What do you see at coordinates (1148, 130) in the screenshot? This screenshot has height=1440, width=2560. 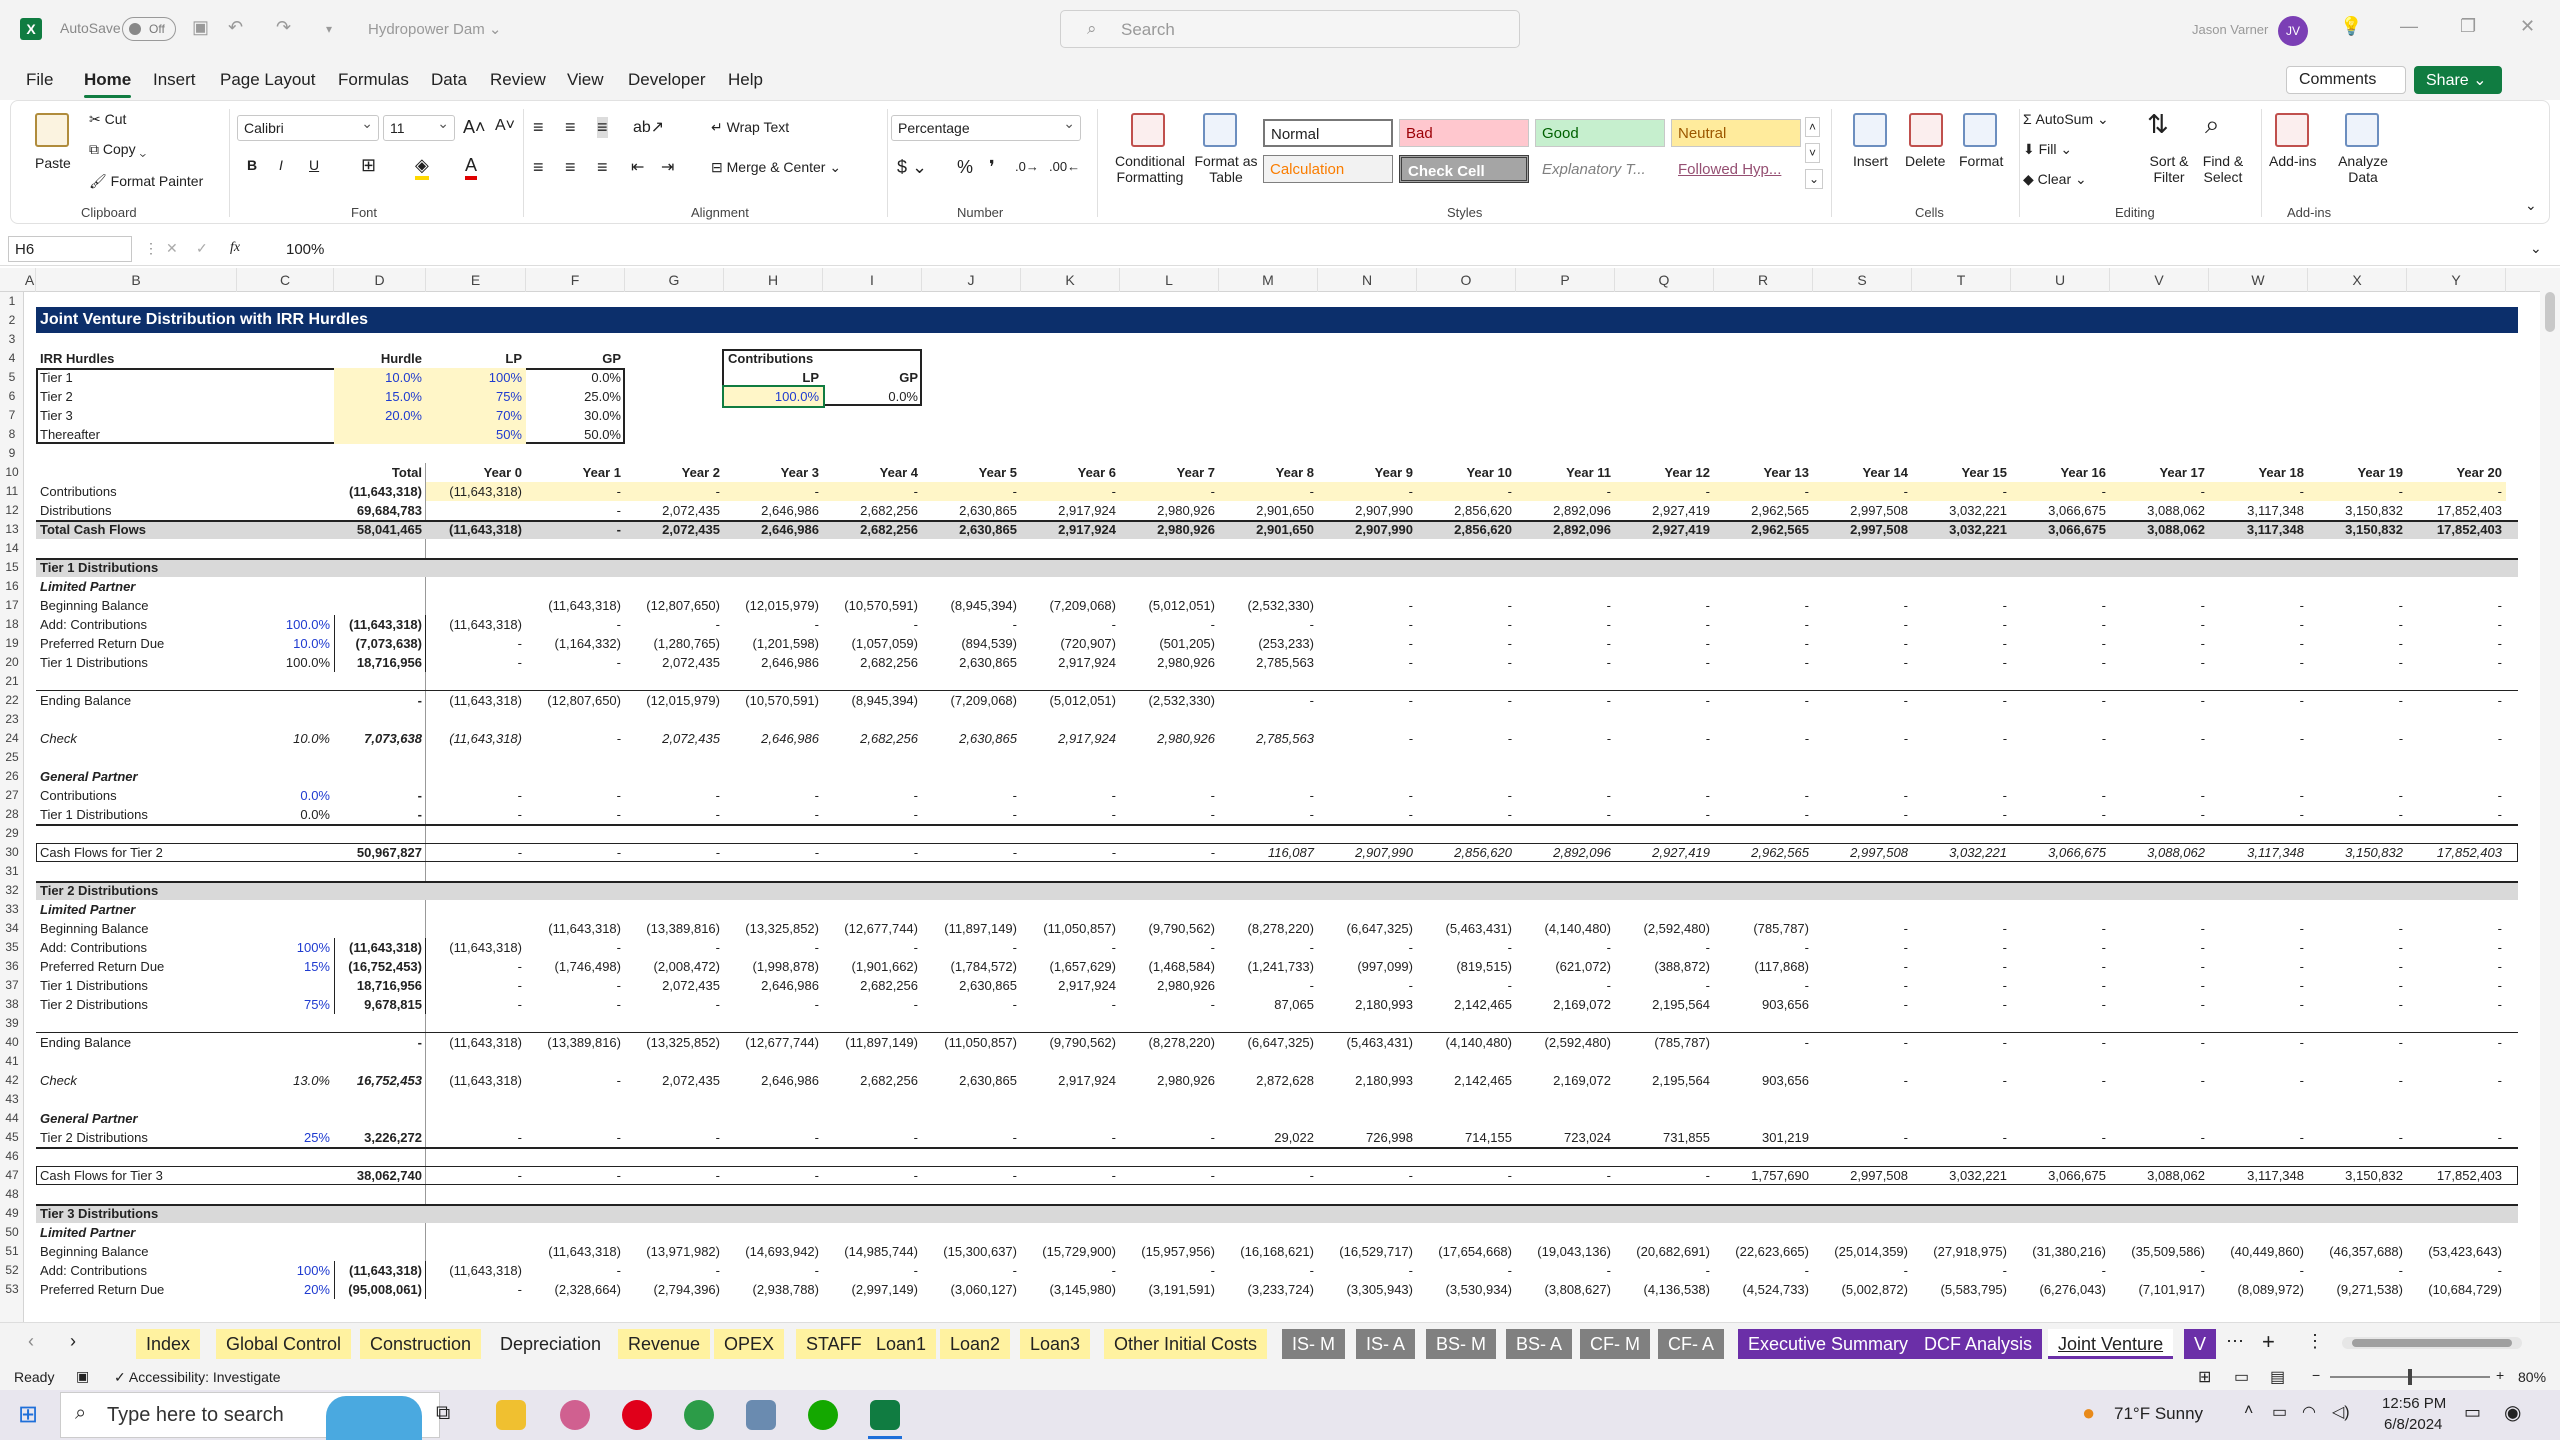 I see `conditional-formatting-icon` at bounding box center [1148, 130].